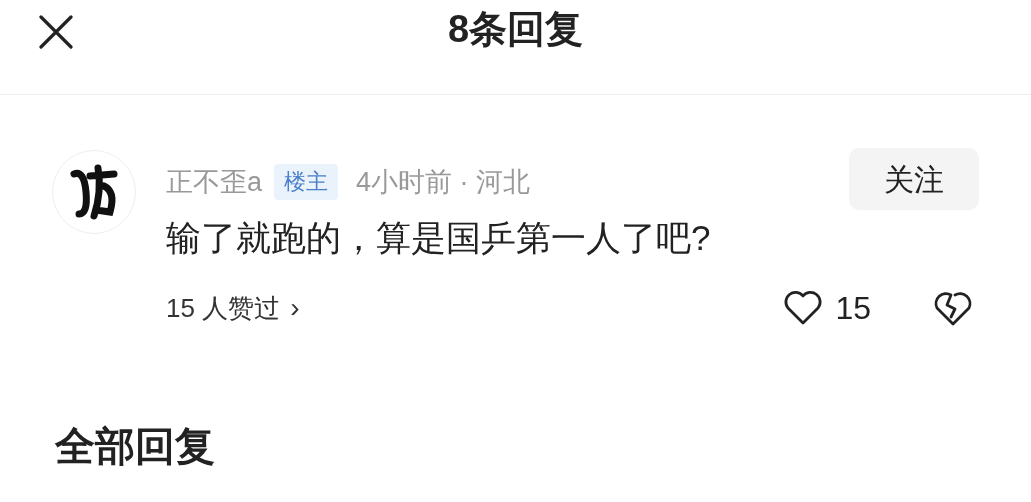  Describe the element at coordinates (135, 446) in the screenshot. I see `section-title: 全部回复` at that location.